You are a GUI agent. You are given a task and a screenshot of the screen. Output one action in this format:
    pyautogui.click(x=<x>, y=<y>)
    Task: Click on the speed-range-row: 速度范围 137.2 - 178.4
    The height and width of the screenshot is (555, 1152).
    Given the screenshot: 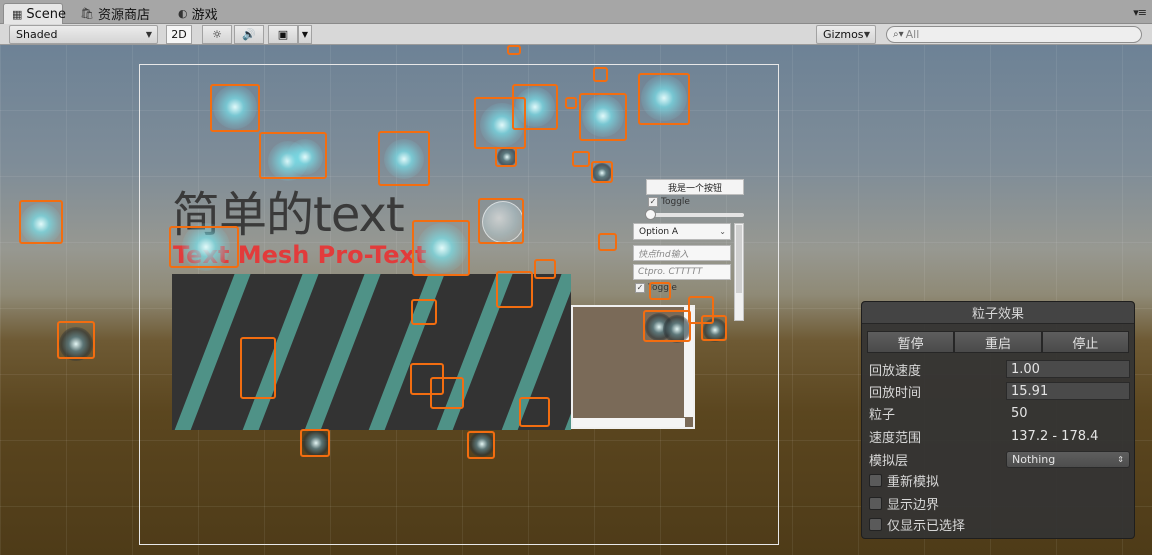 What is the action you would take?
    pyautogui.click(x=1000, y=436)
    